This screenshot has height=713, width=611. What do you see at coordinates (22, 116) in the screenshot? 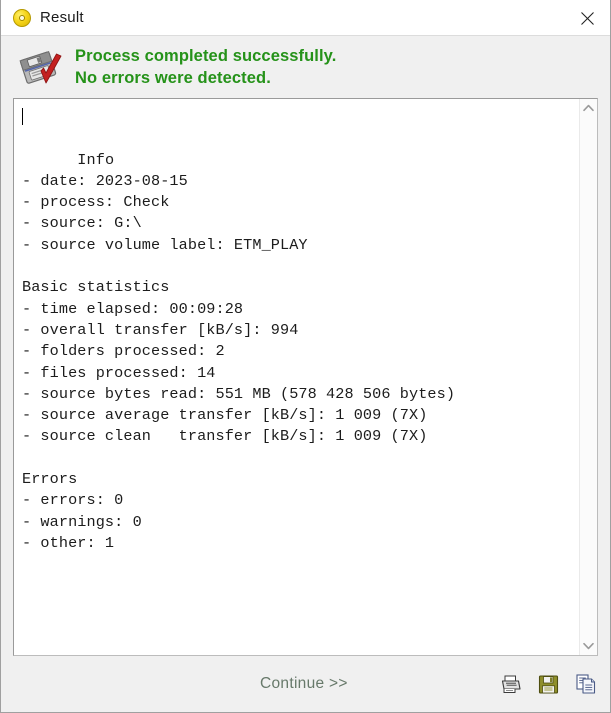
I see `text-caret` at bounding box center [22, 116].